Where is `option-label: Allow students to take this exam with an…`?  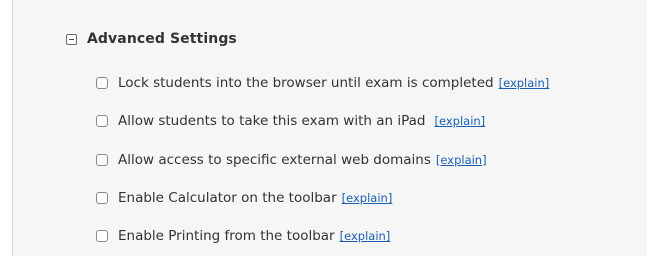 option-label: Allow students to take this exam with an… is located at coordinates (272, 121).